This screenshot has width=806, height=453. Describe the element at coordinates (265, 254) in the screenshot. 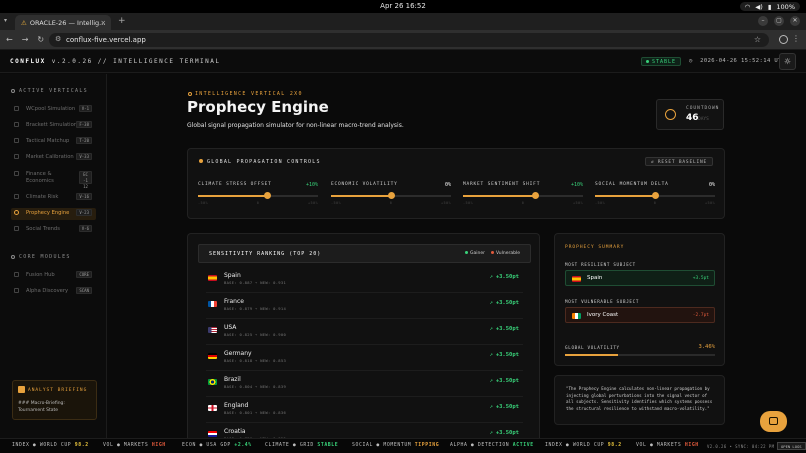

I see `ranking-title: SENSITIVITY RANKING (TOP 20)` at that location.